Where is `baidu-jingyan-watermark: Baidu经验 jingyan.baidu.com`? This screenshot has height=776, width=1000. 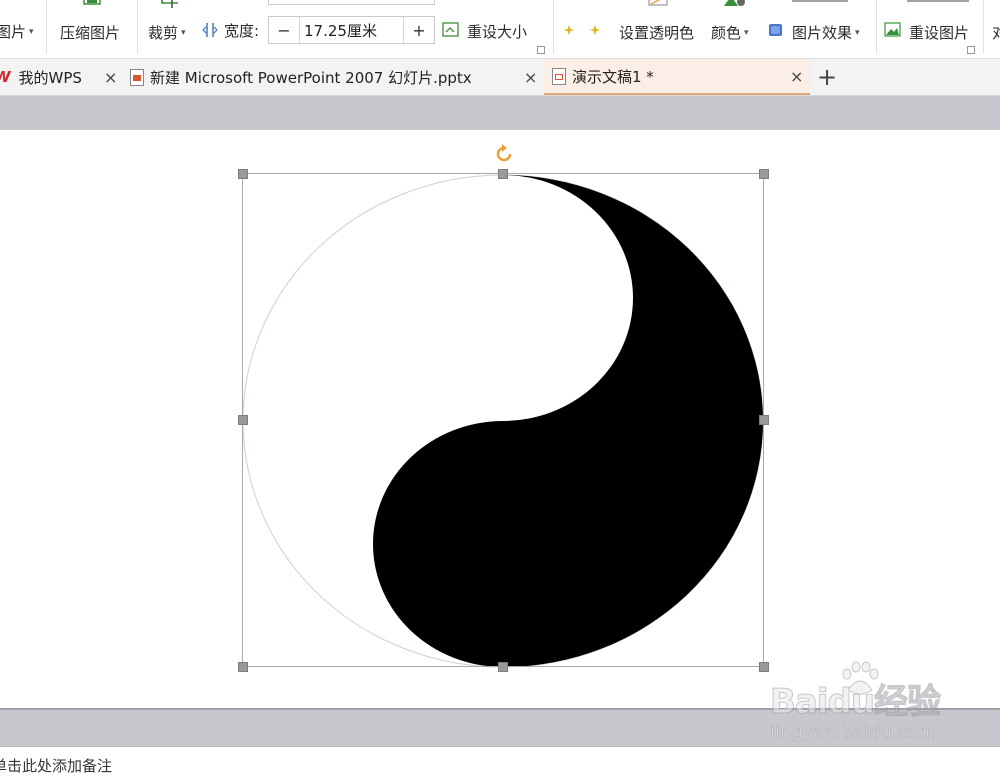 baidu-jingyan-watermark: Baidu经验 jingyan.baidu.com is located at coordinates (882, 705).